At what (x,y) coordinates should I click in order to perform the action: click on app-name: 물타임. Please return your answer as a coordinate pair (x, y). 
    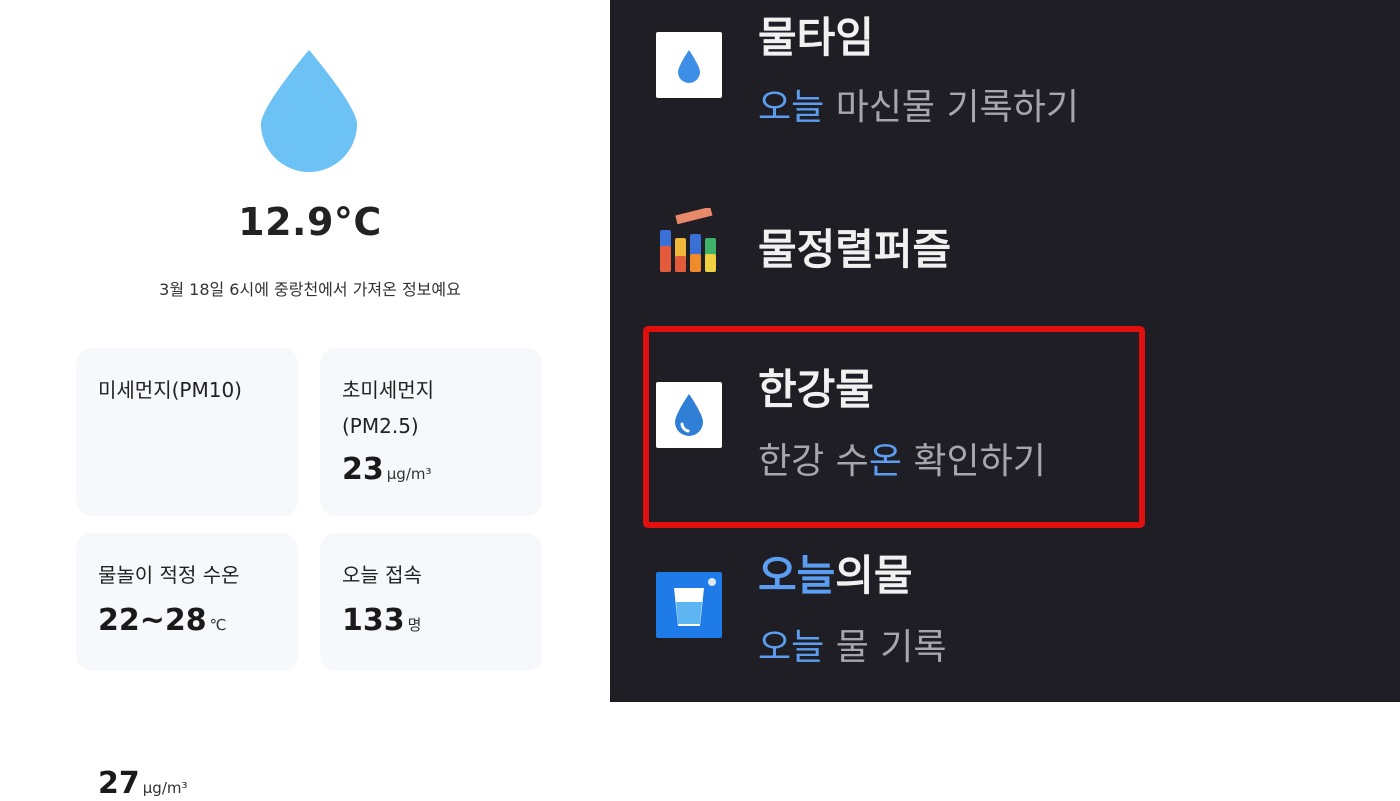
    Looking at the image, I should click on (816, 37).